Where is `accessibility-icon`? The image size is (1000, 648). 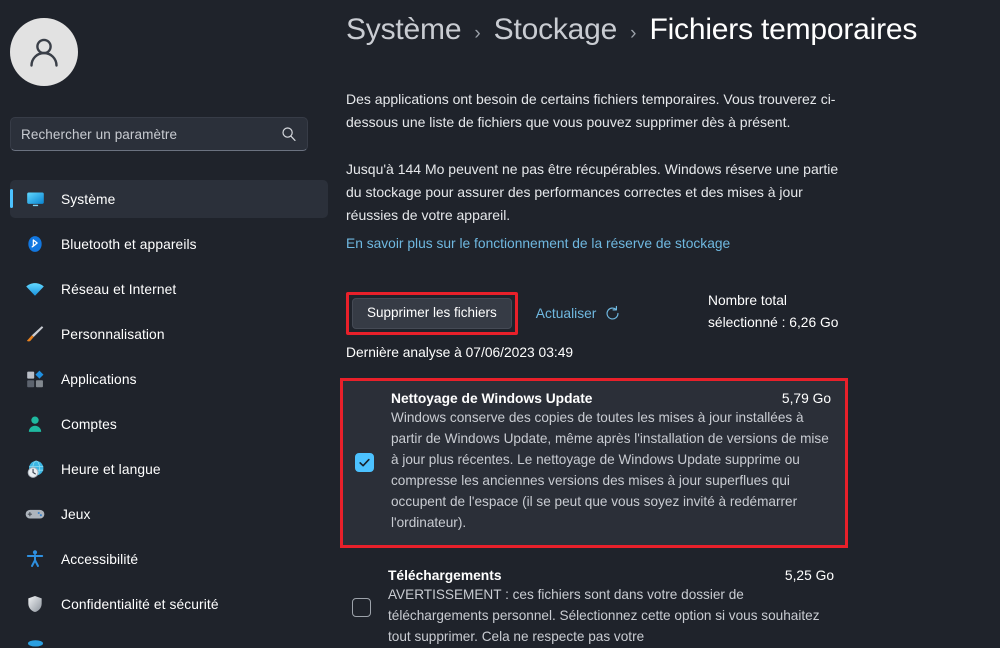 accessibility-icon is located at coordinates (35, 559).